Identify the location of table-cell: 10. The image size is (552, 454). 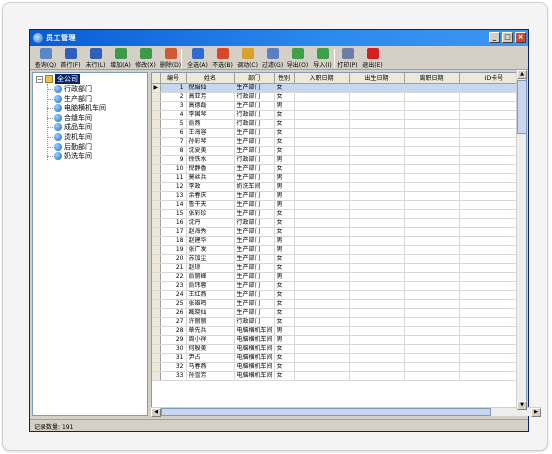
(173, 169).